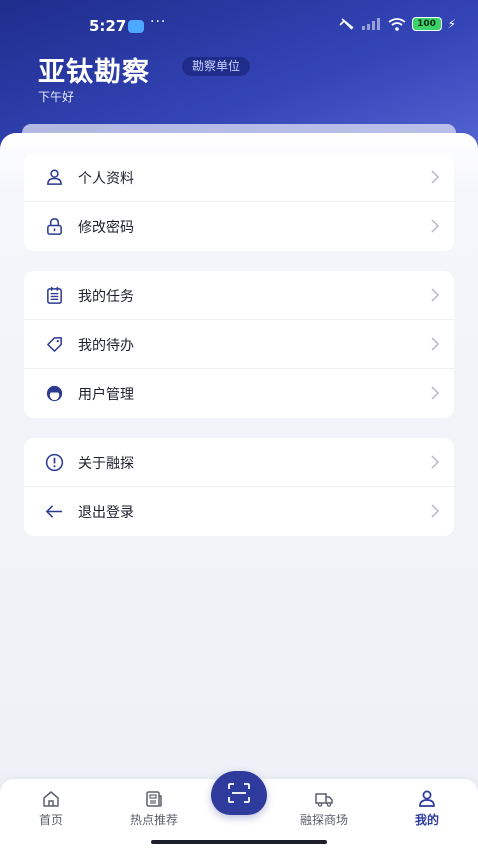 This screenshot has height=850, width=478. Describe the element at coordinates (239, 462) in the screenshot. I see `menu-item-about: 关于融探` at that location.